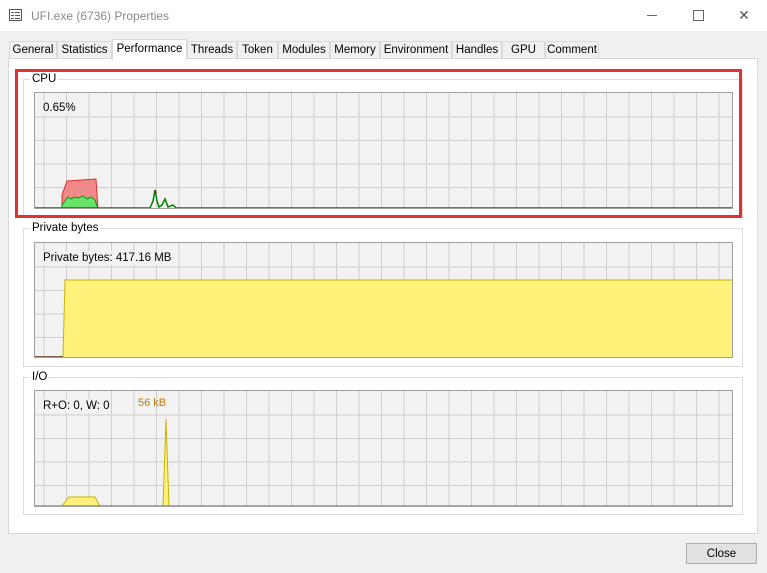 The width and height of the screenshot is (767, 573). I want to click on tab-general: General, so click(33, 49).